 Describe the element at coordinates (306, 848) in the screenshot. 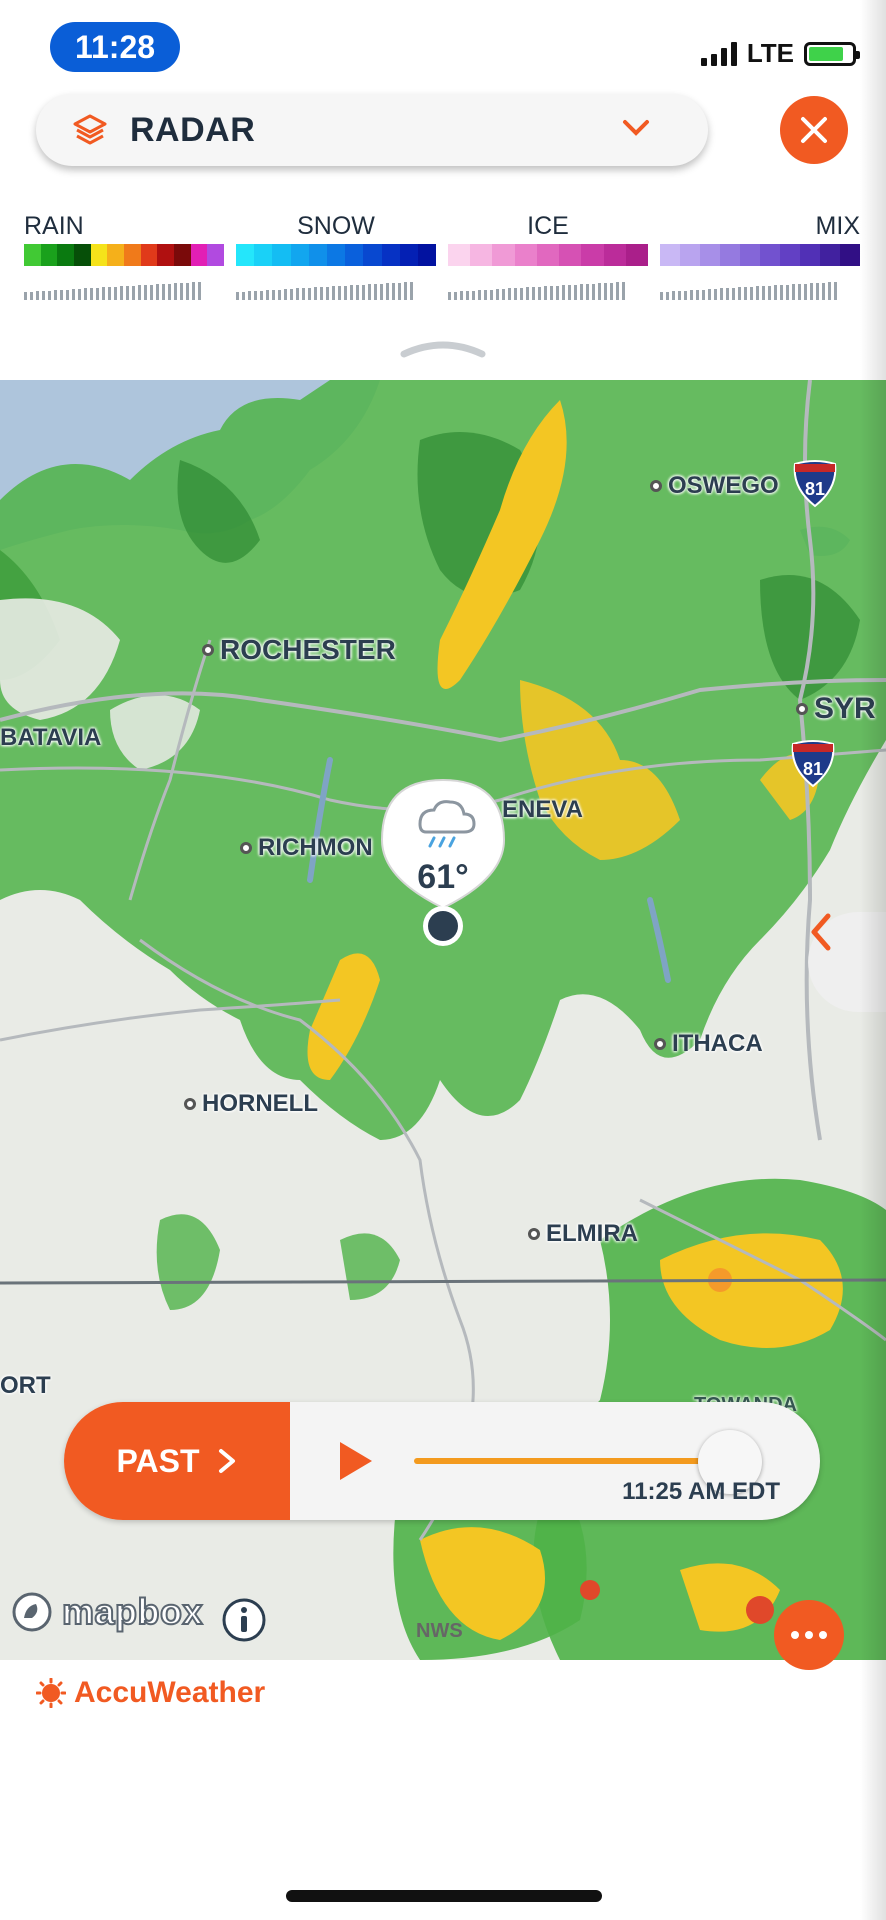

I see `city-label: RICHMON` at that location.